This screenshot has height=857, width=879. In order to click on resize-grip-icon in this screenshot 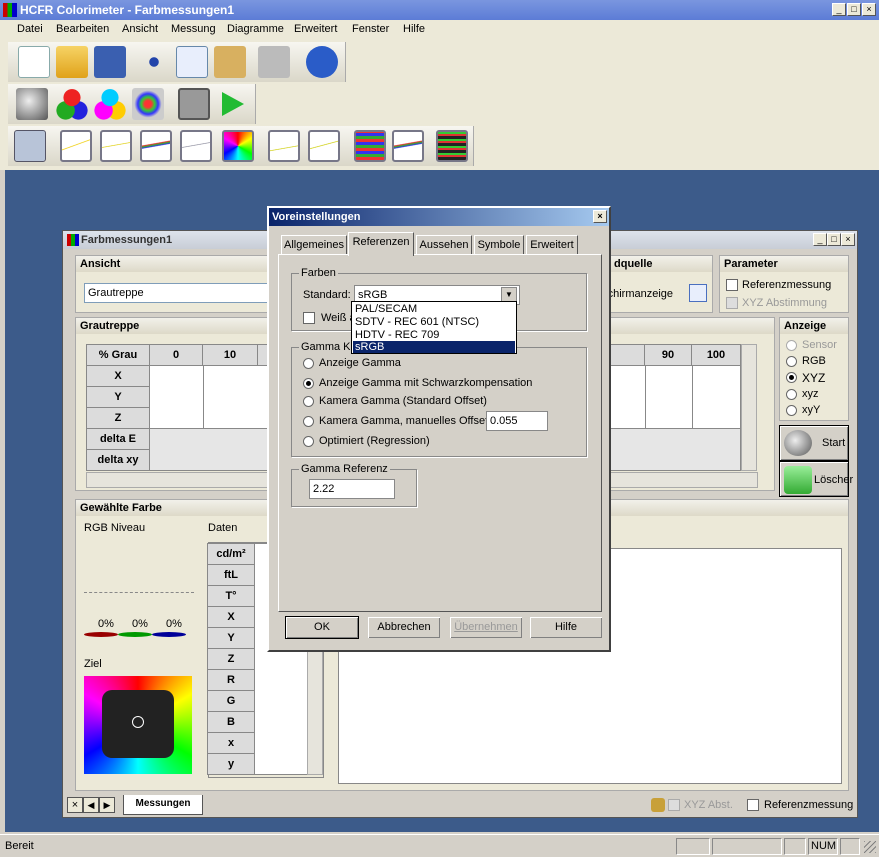, I will do `click(870, 847)`.